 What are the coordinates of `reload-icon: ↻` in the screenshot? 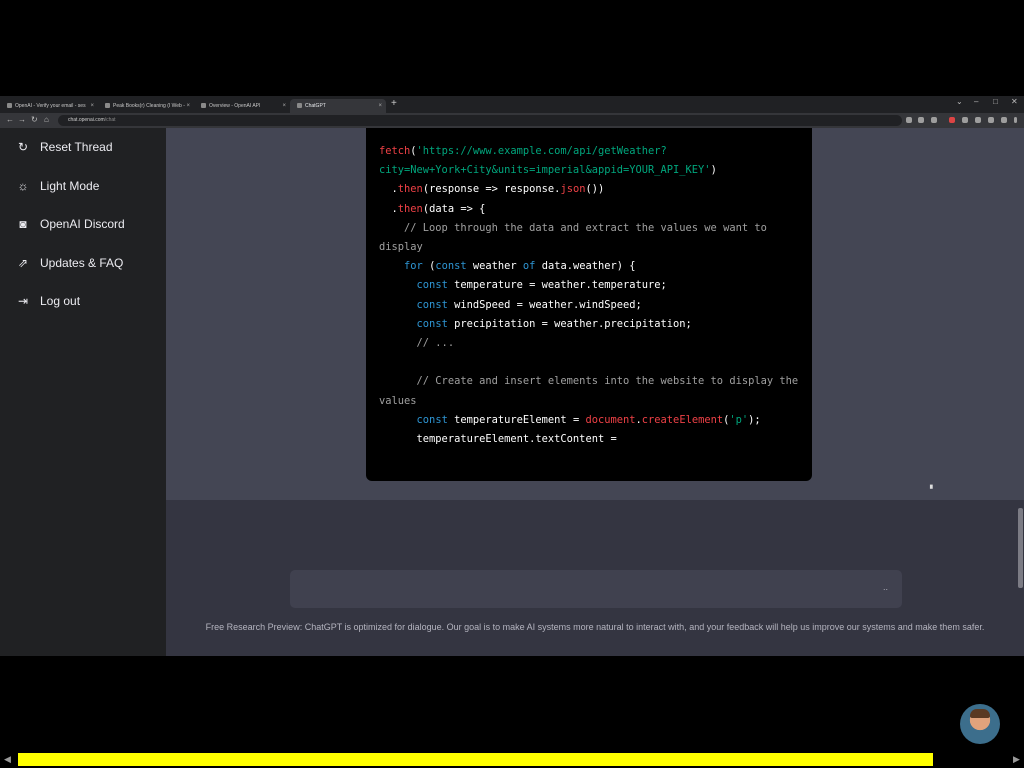 It's located at (34, 119).